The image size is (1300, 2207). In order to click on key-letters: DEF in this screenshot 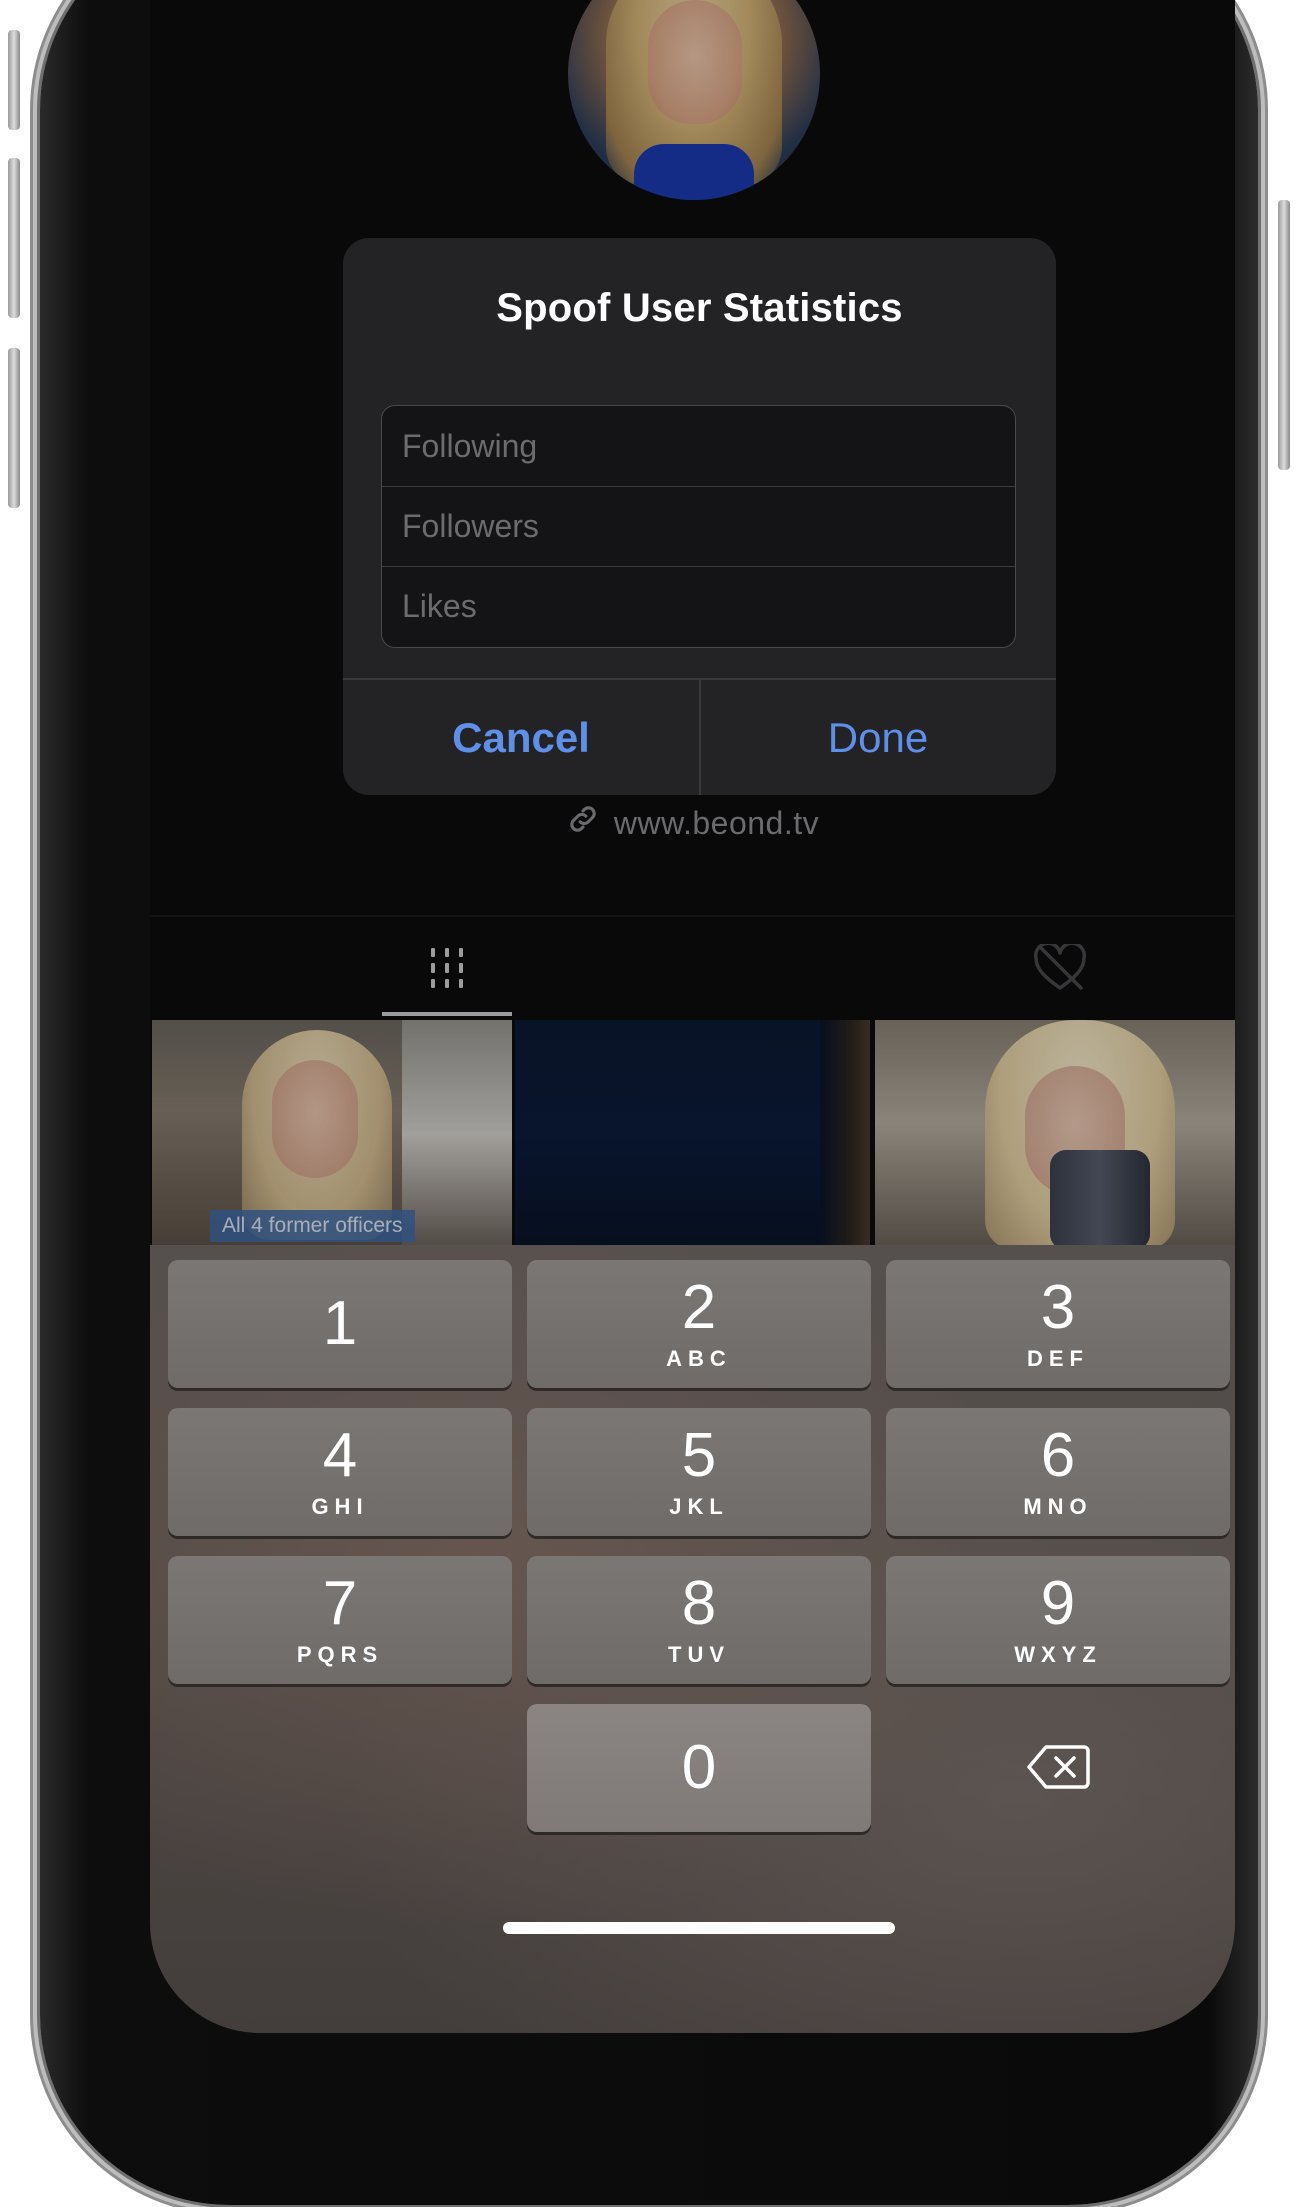, I will do `click(1058, 1358)`.